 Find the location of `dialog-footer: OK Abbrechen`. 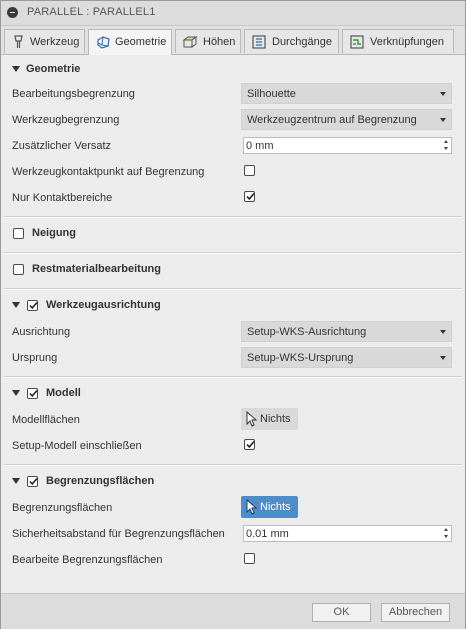

dialog-footer: OK Abbrechen is located at coordinates (233, 611).